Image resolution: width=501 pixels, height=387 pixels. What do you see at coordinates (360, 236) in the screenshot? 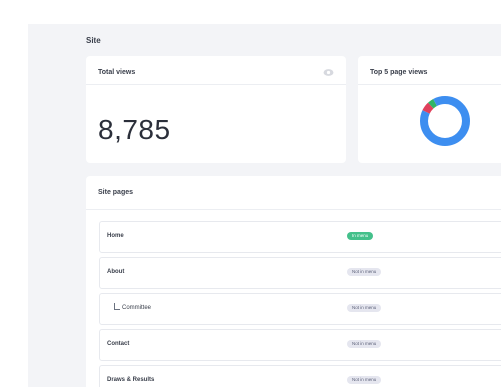
I see `status-badge: In menu` at bounding box center [360, 236].